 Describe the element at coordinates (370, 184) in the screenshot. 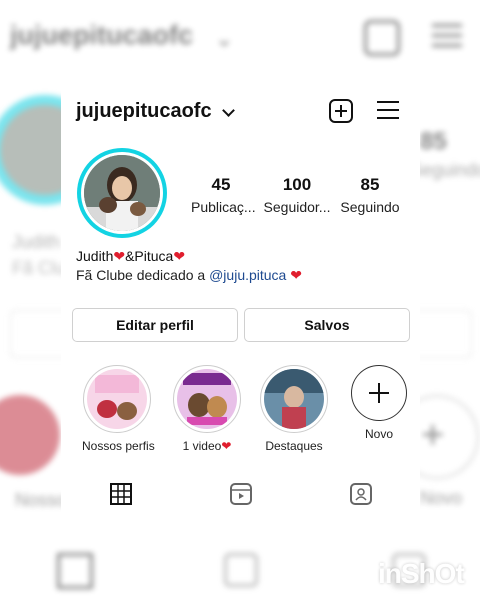

I see `stat-following-value: 85` at that location.